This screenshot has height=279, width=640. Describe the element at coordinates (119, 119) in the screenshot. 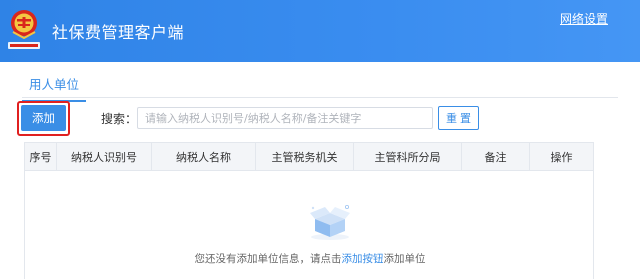

I see `search-label: 搜索：` at that location.